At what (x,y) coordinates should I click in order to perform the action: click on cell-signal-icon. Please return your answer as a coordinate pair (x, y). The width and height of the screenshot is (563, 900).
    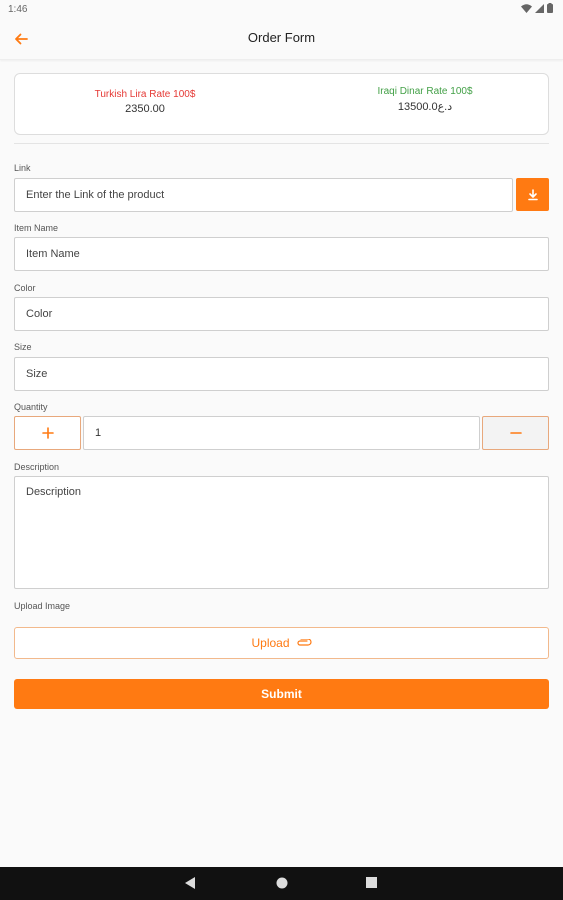
    Looking at the image, I should click on (539, 8).